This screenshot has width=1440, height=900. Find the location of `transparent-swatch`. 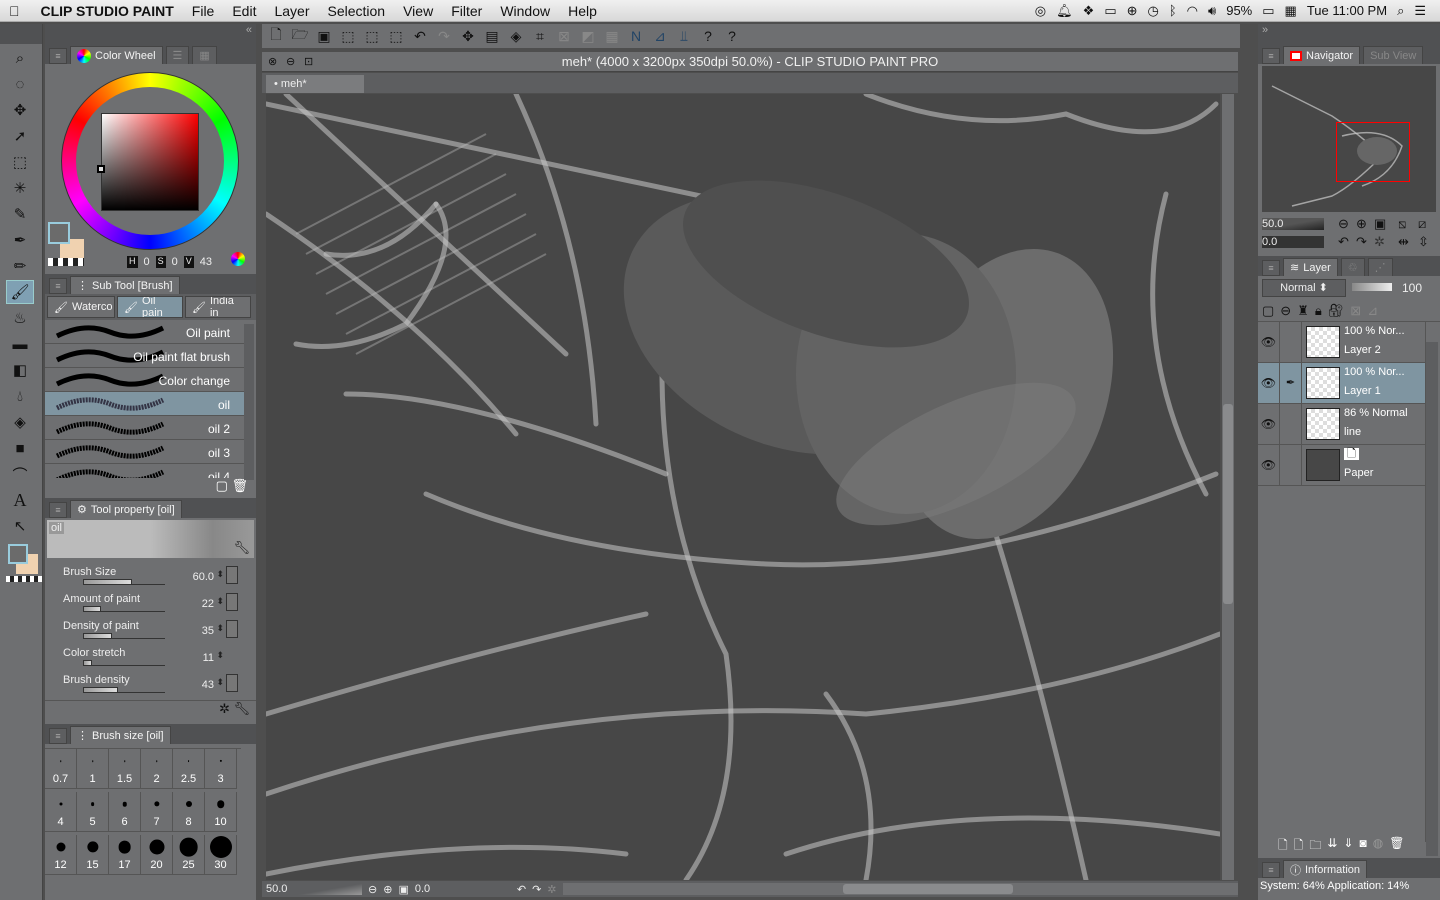

transparent-swatch is located at coordinates (66, 262).